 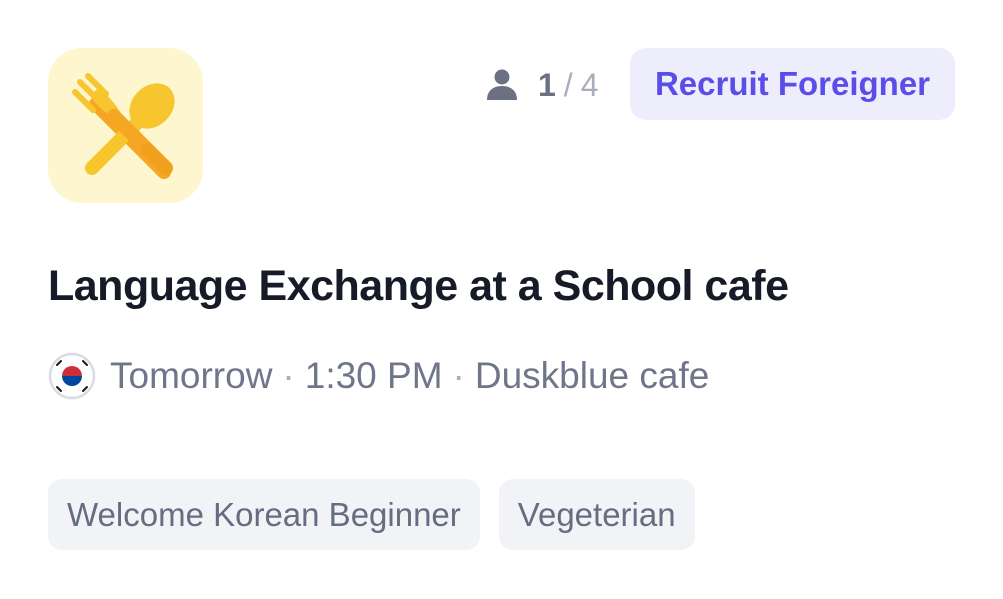 I want to click on recruit-foreigner-badge: Recruit Foreigner, so click(x=792, y=84).